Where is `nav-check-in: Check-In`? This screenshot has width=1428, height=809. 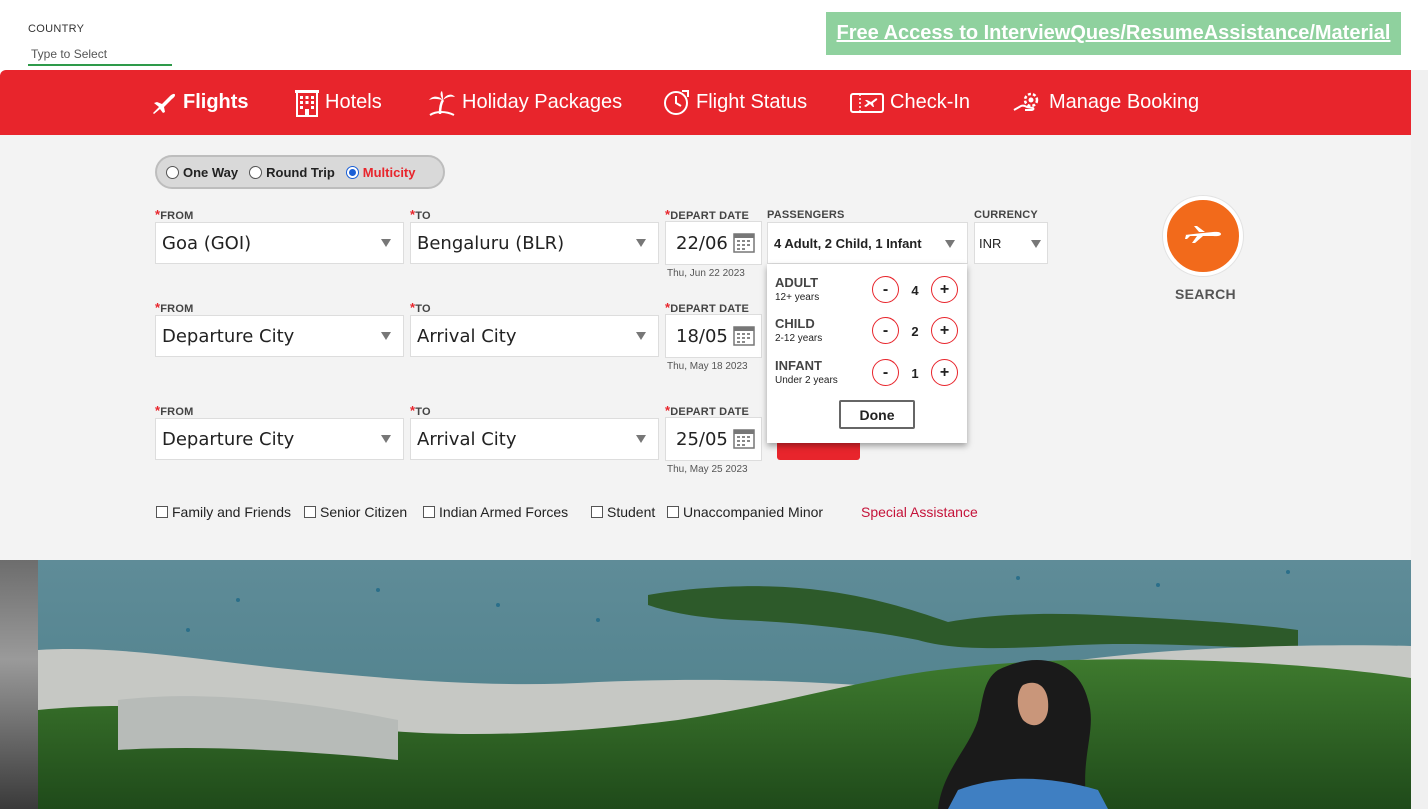
nav-check-in: Check-In is located at coordinates (910, 102).